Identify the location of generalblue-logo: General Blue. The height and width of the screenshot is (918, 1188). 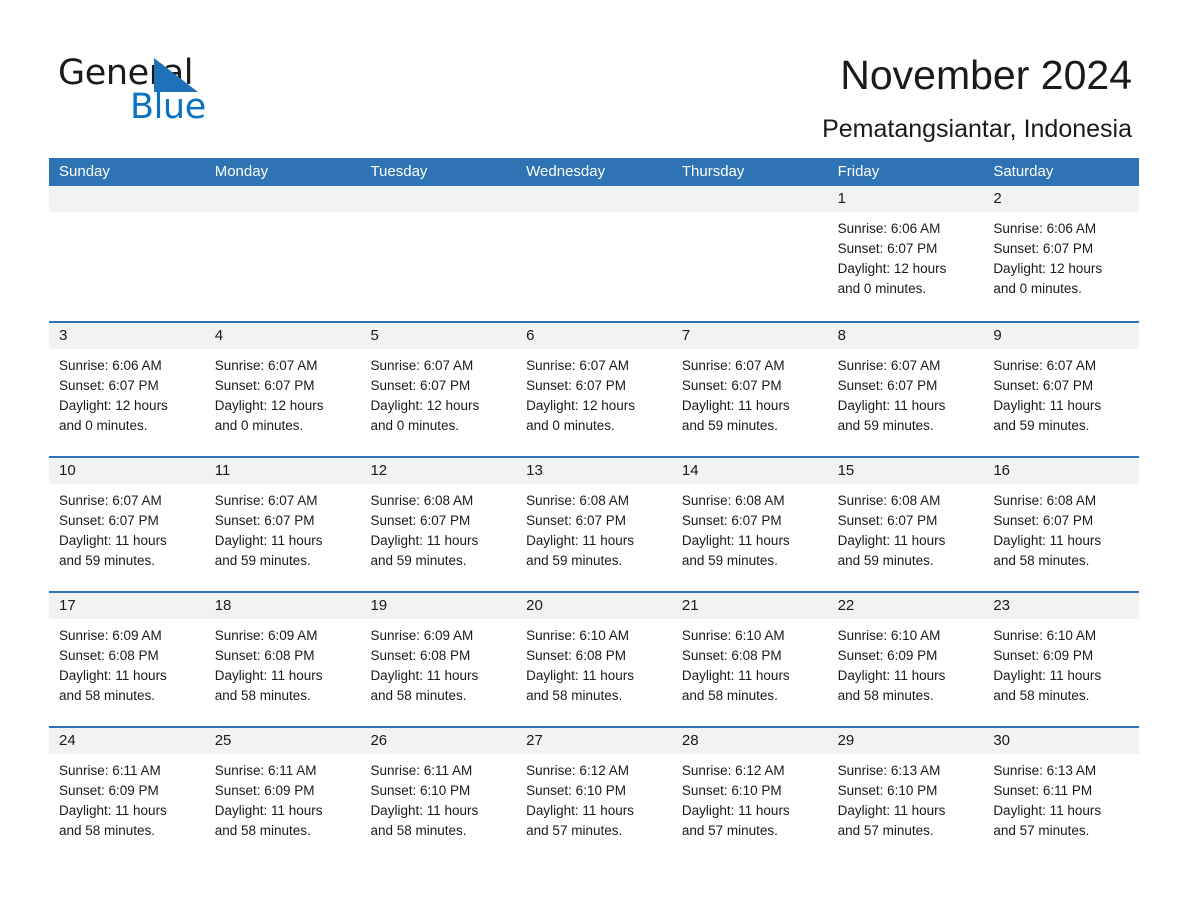
(188, 92).